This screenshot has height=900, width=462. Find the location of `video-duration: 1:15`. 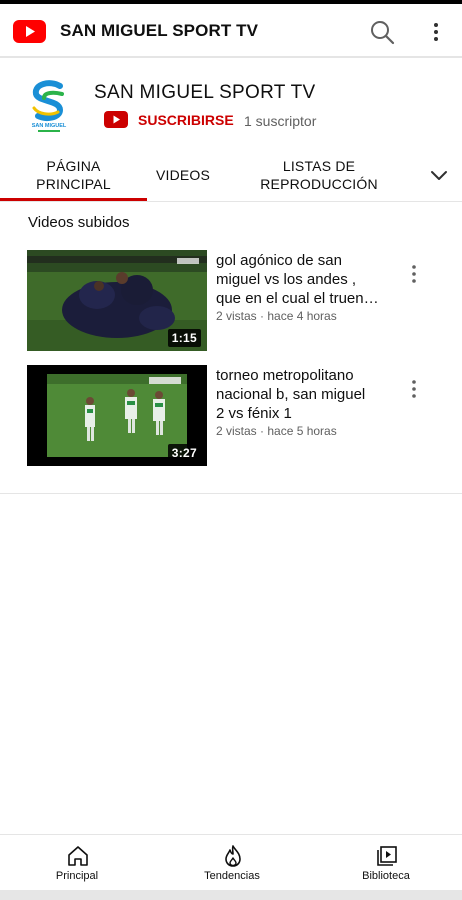

video-duration: 1:15 is located at coordinates (184, 338).